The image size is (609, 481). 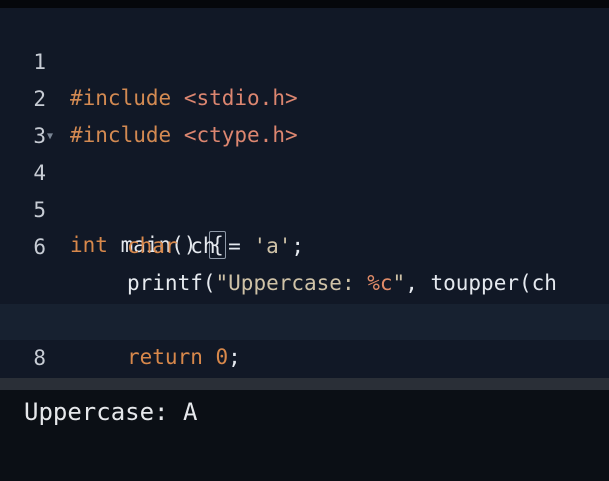 What do you see at coordinates (39, 358) in the screenshot?
I see `line-number: 8` at bounding box center [39, 358].